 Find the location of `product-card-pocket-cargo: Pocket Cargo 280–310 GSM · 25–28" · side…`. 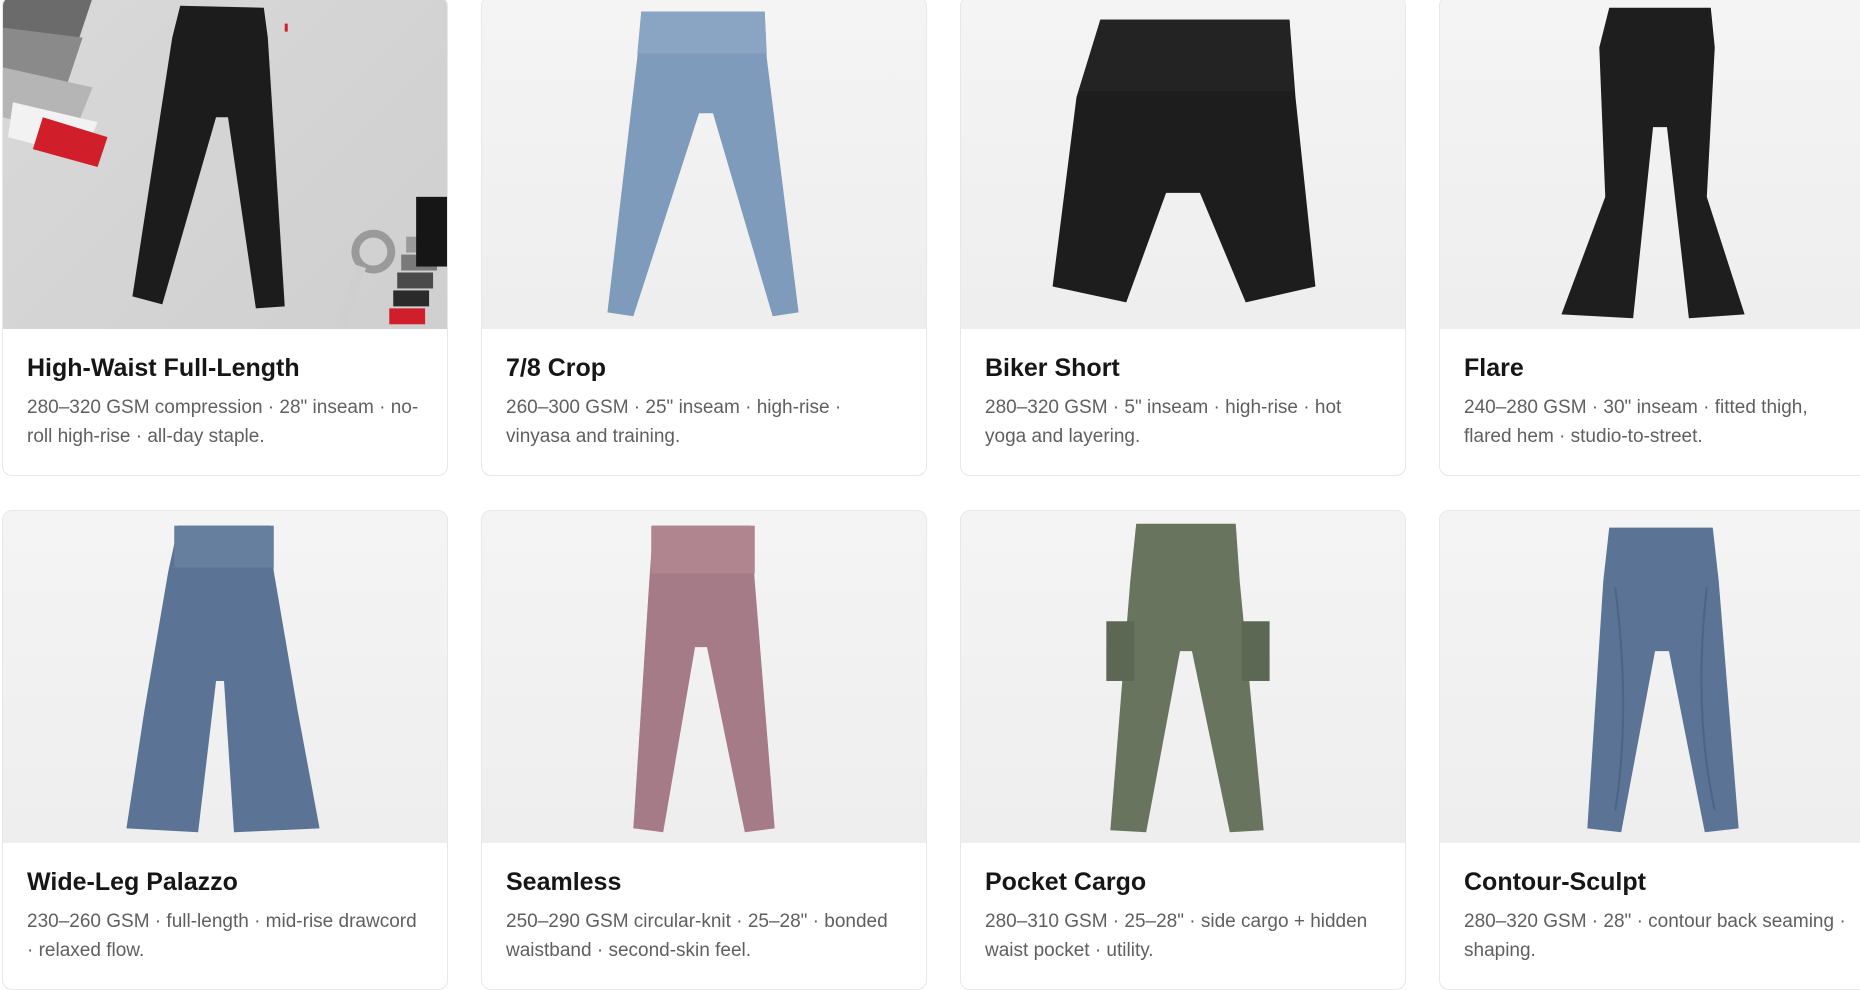

product-card-pocket-cargo: Pocket Cargo 280–310 GSM · 25–28" · side… is located at coordinates (1183, 750).